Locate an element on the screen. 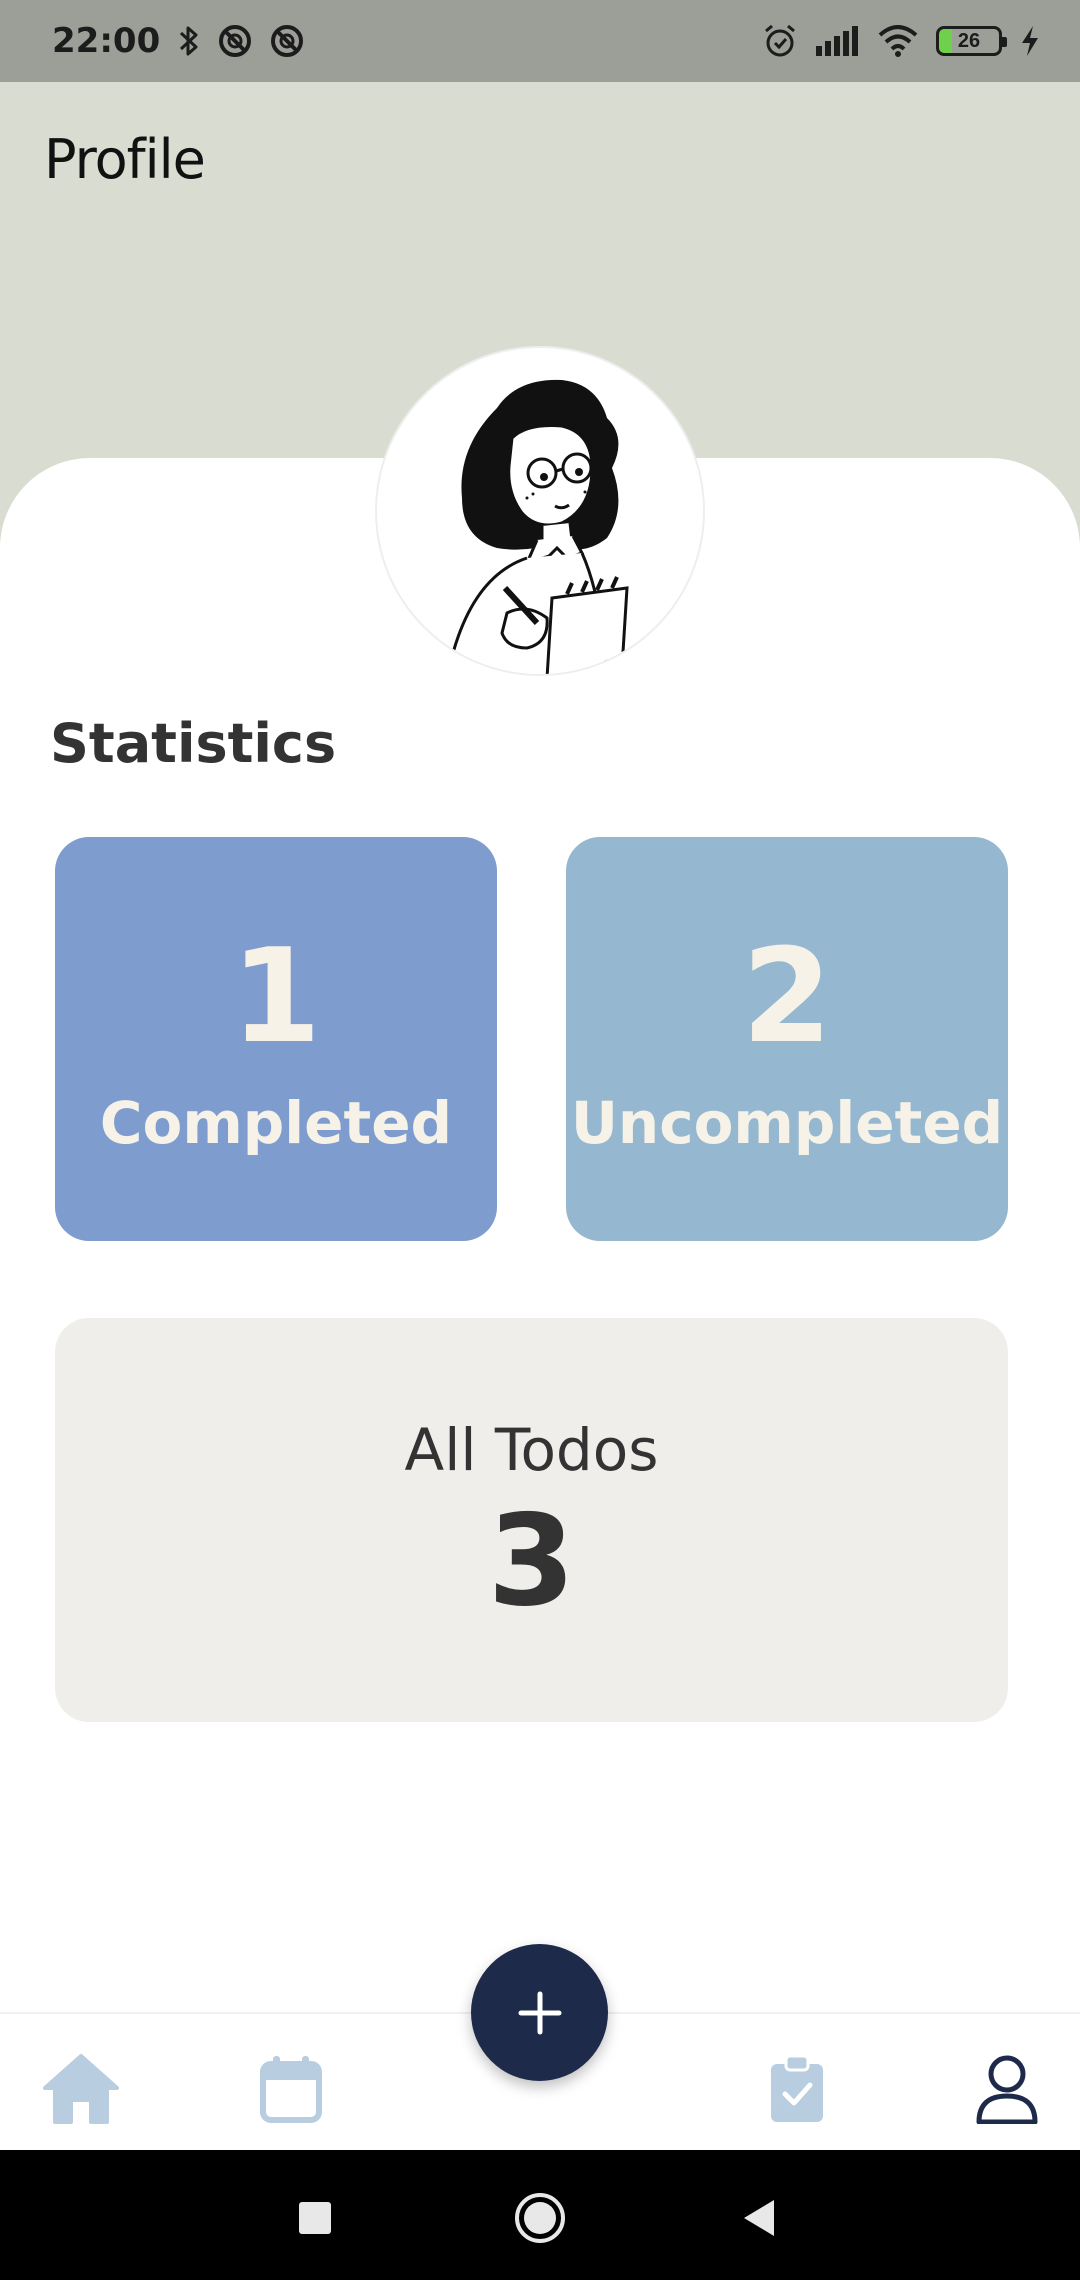  signal-icon is located at coordinates (838, 41).